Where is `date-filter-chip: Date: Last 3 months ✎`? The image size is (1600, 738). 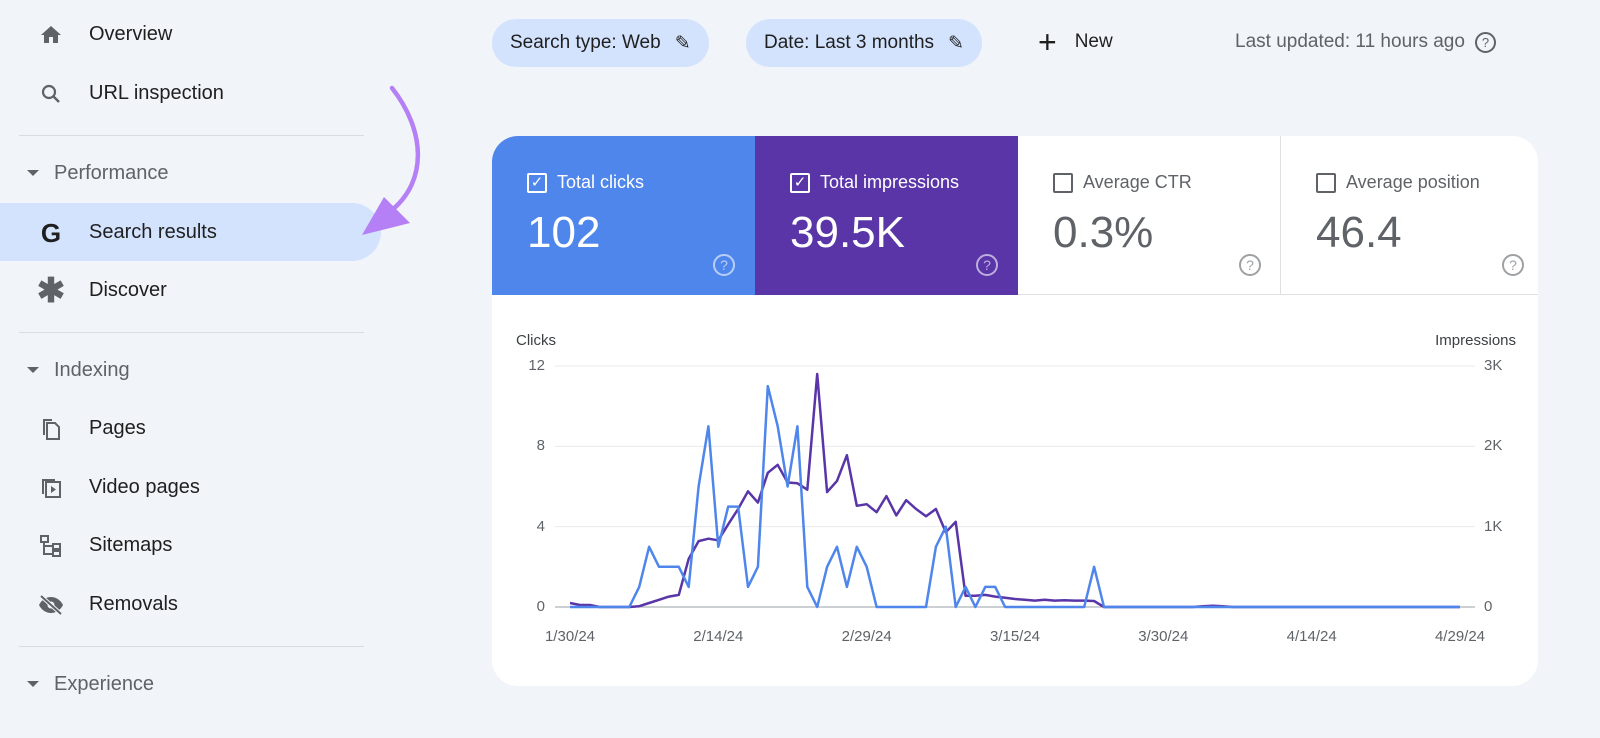 date-filter-chip: Date: Last 3 months ✎ is located at coordinates (864, 43).